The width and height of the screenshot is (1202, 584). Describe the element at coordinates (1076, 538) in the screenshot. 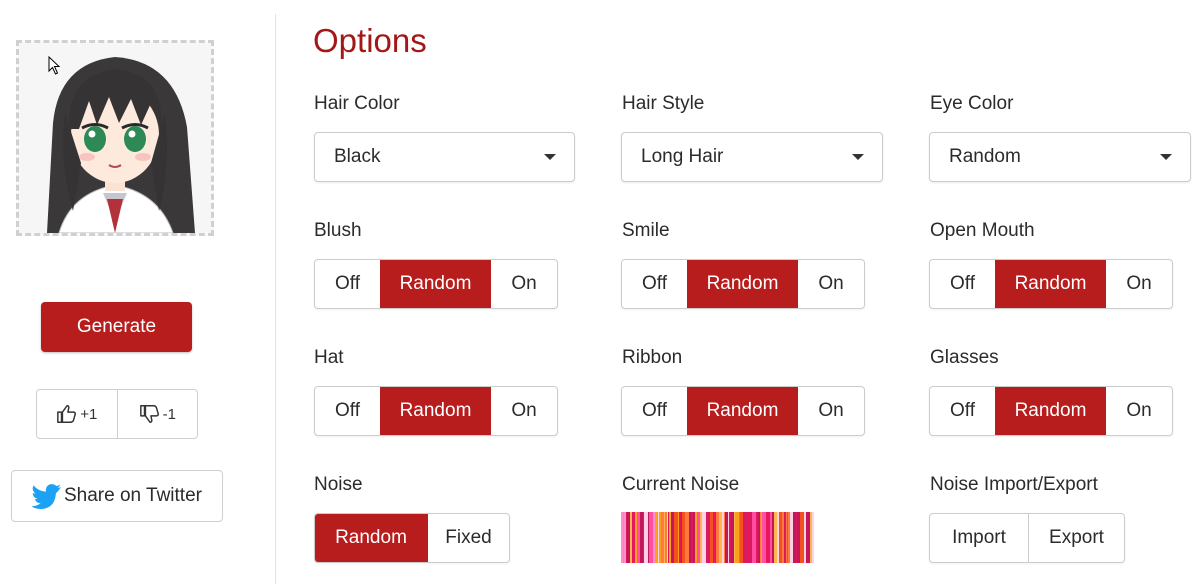

I see `export-button: Export` at that location.